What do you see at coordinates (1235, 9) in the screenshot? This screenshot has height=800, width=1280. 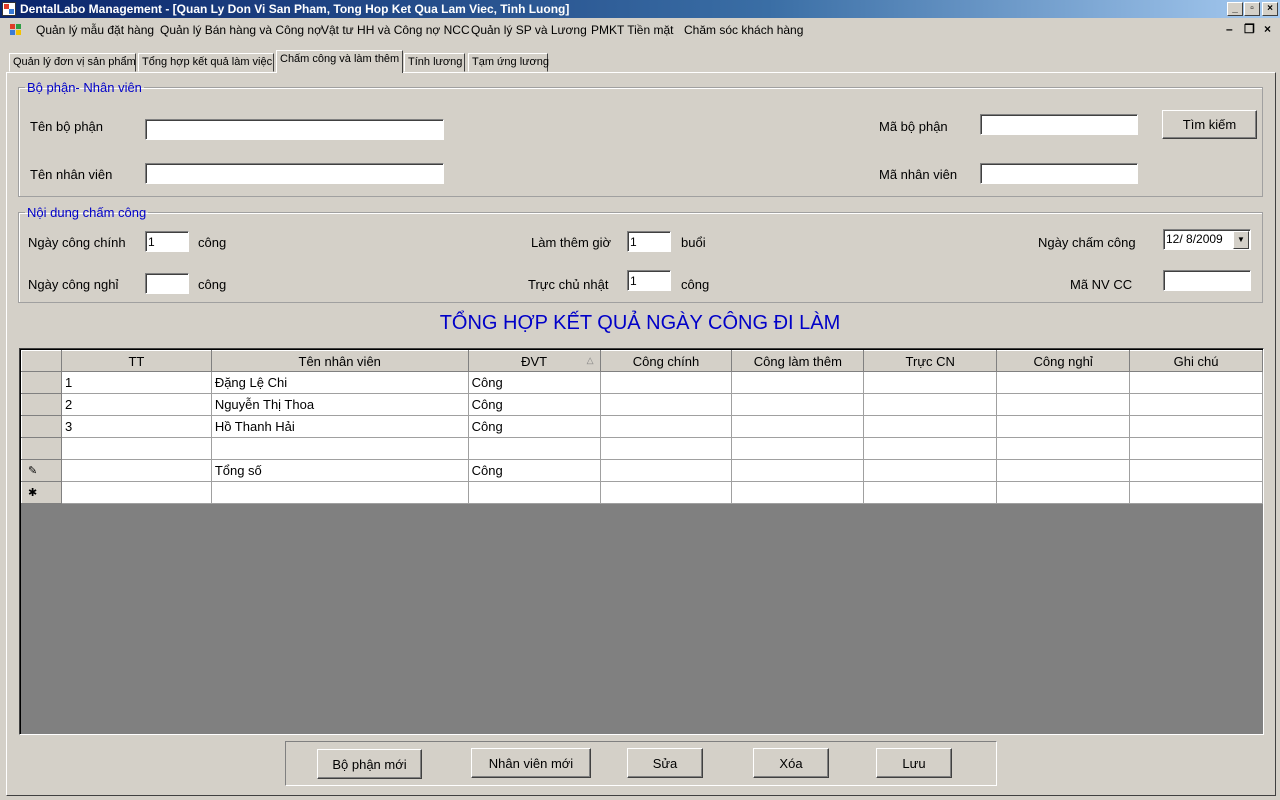 I see `minimize-button: _` at bounding box center [1235, 9].